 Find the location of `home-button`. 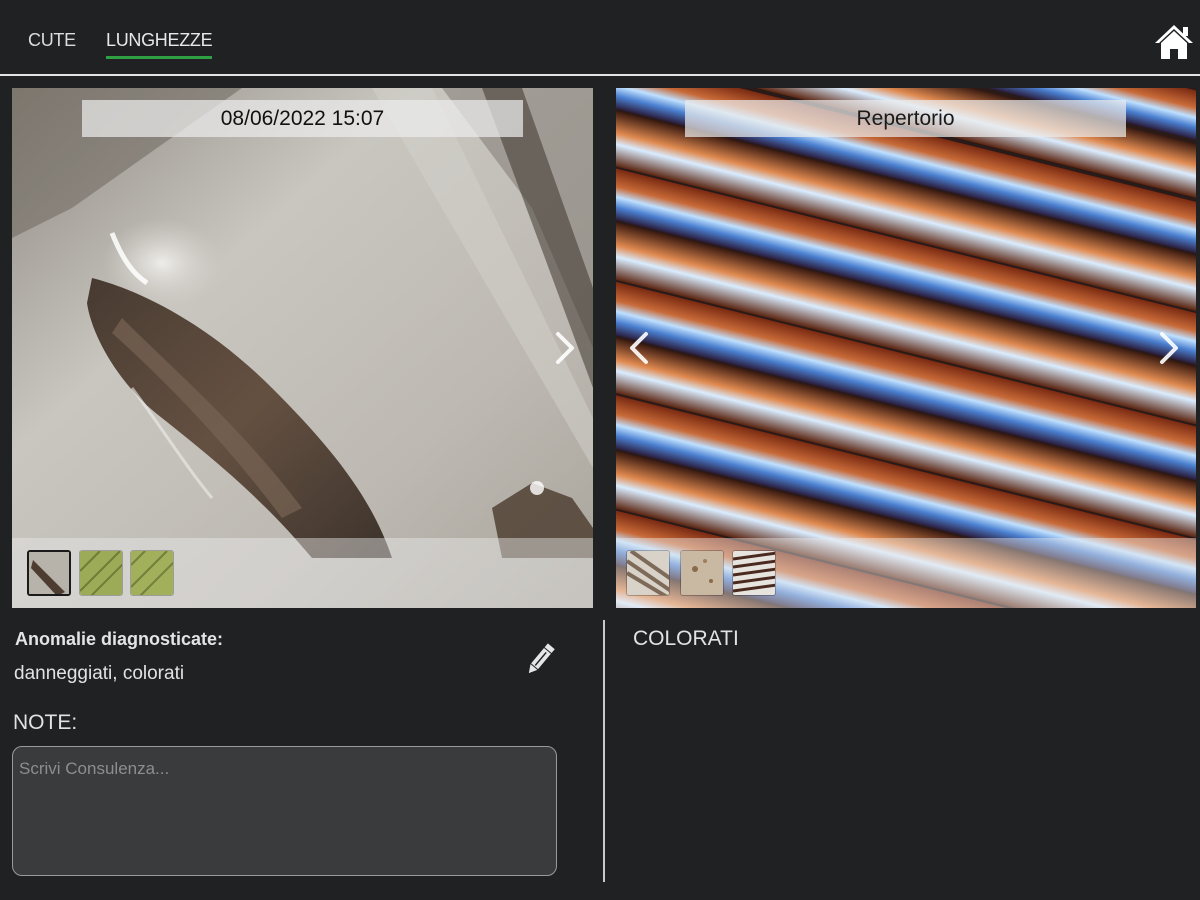

home-button is located at coordinates (1174, 42).